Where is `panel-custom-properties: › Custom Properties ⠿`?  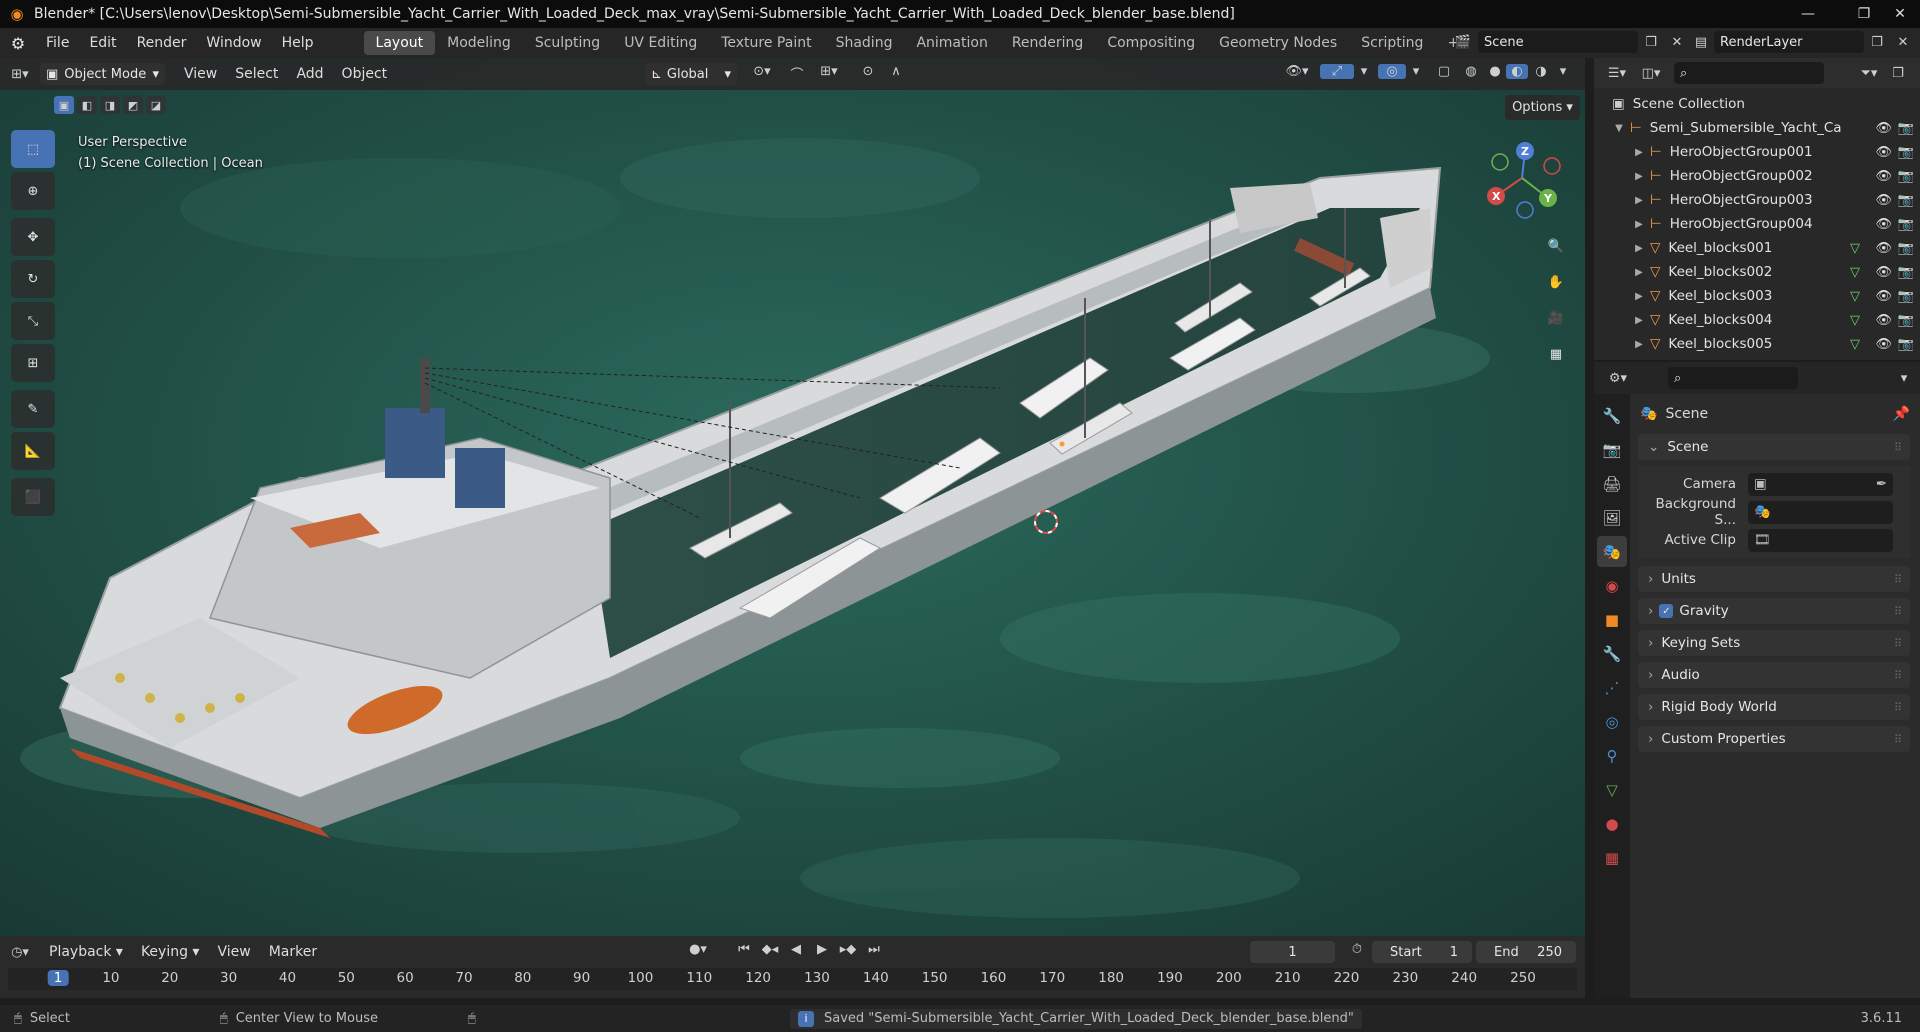 panel-custom-properties: › Custom Properties ⠿ is located at coordinates (1774, 739).